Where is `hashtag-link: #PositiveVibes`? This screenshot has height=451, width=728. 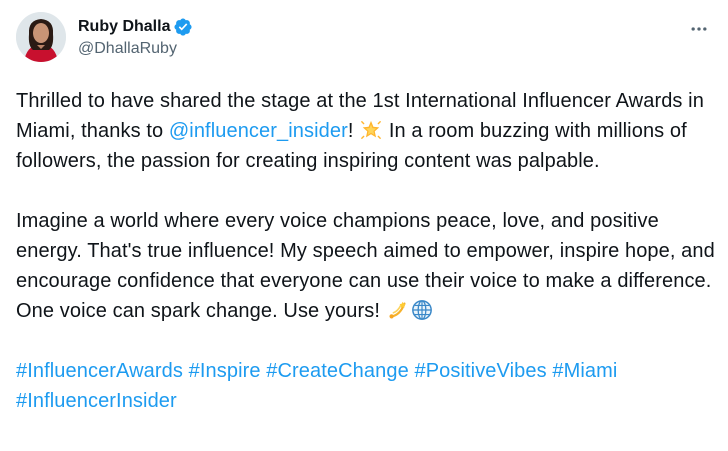 hashtag-link: #PositiveVibes is located at coordinates (480, 371).